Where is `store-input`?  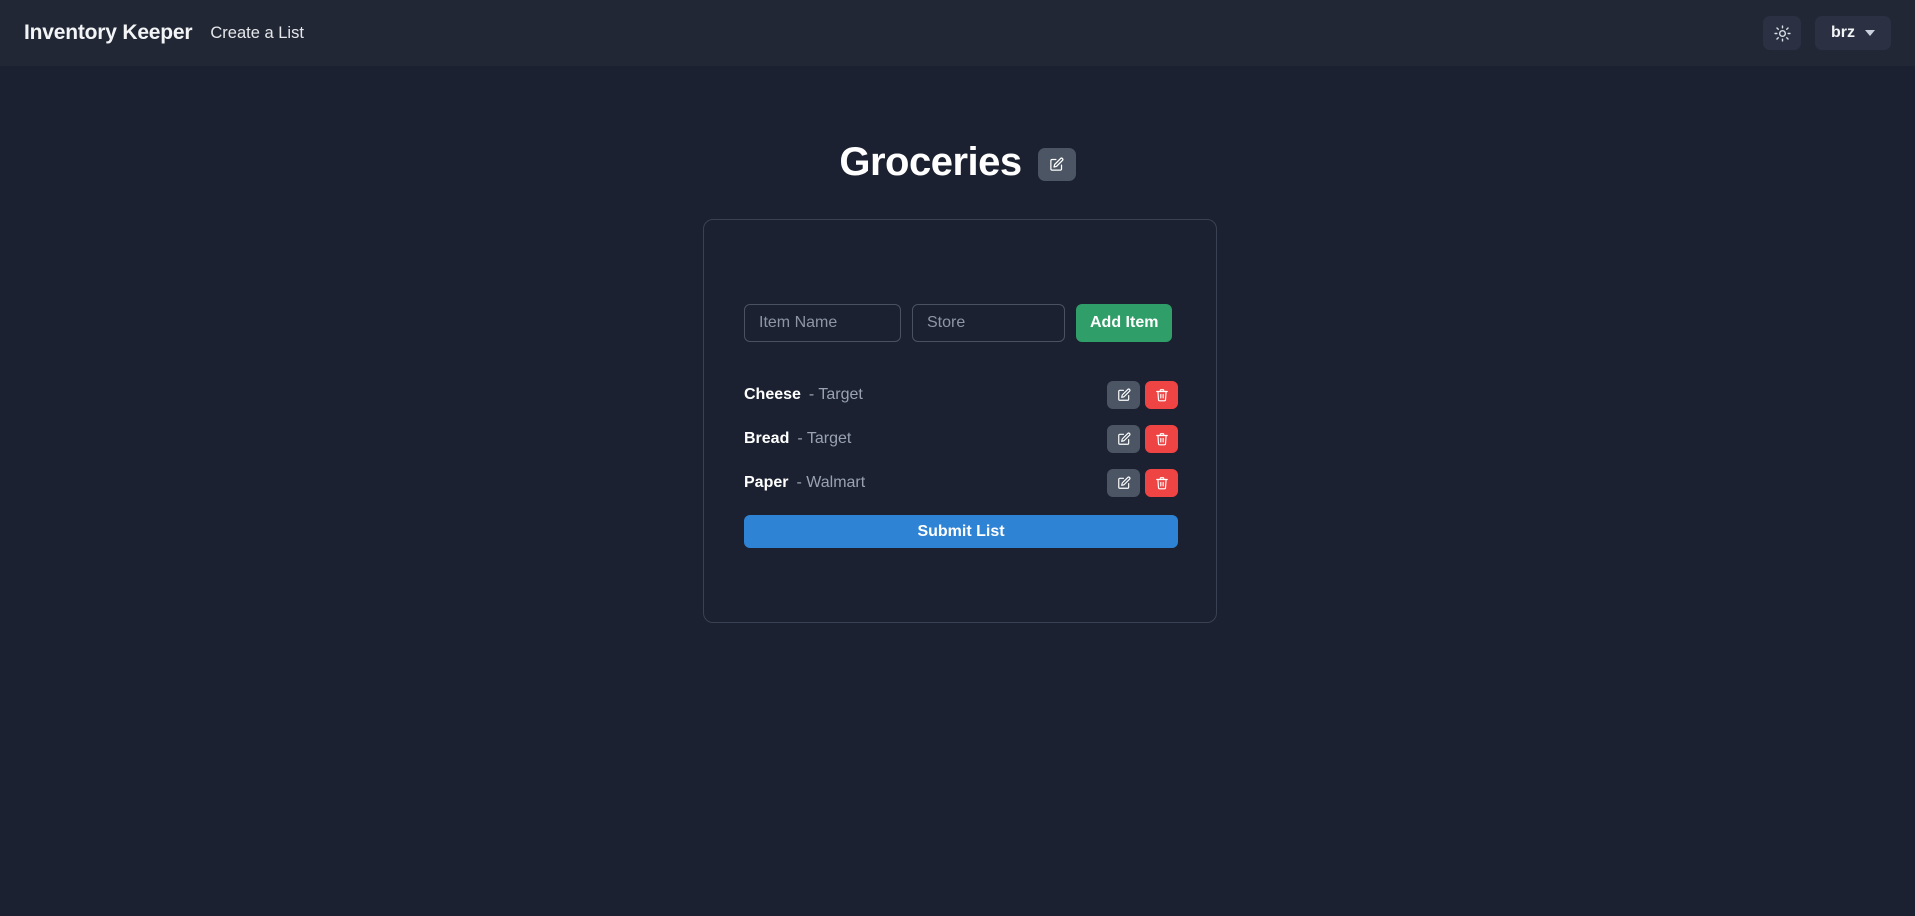 store-input is located at coordinates (988, 323).